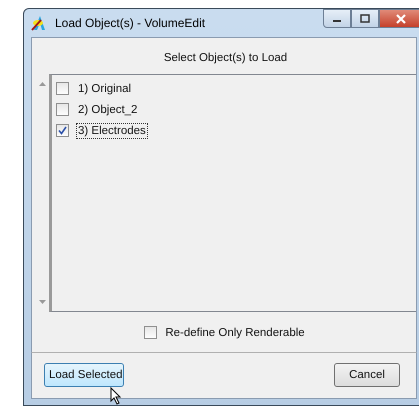 This screenshot has width=419, height=411. Describe the element at coordinates (367, 375) in the screenshot. I see `cancel-button: Cancel` at that location.